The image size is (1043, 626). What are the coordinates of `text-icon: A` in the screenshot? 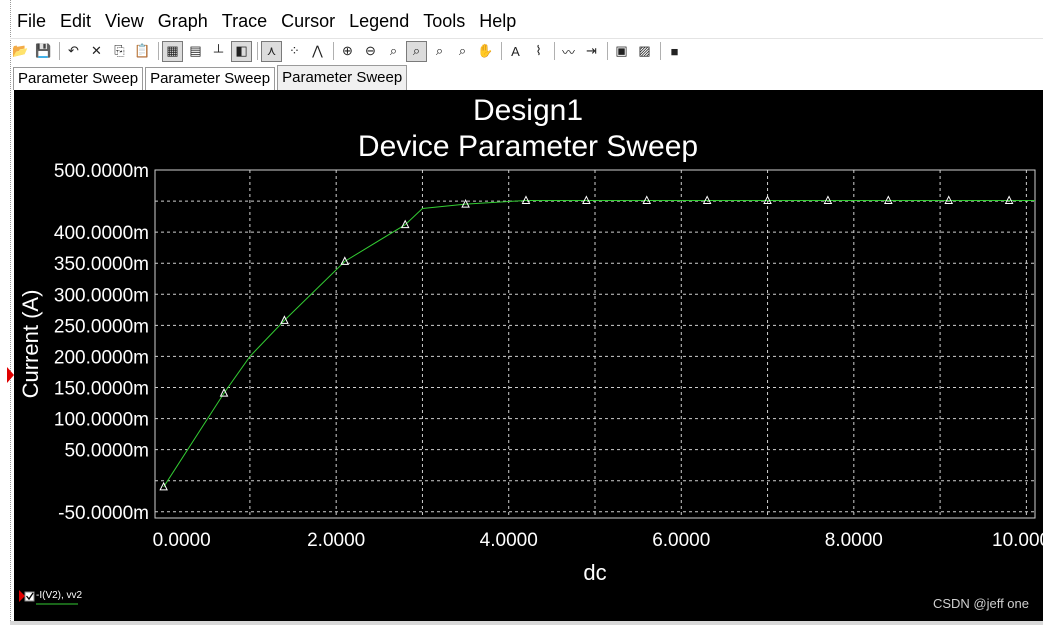 It's located at (515, 51).